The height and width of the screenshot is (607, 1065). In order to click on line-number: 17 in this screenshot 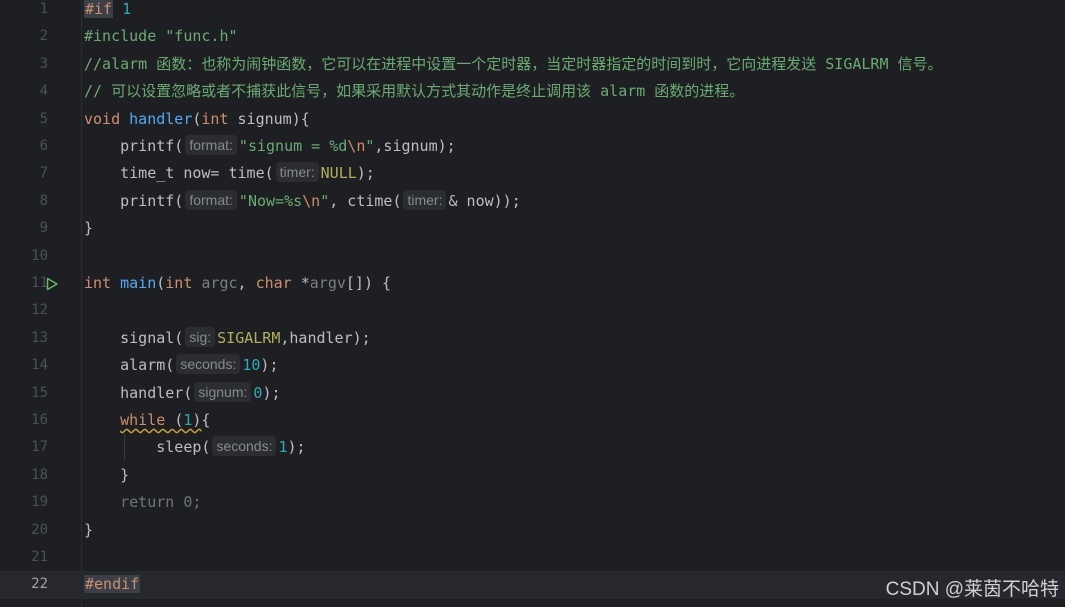, I will do `click(39, 447)`.